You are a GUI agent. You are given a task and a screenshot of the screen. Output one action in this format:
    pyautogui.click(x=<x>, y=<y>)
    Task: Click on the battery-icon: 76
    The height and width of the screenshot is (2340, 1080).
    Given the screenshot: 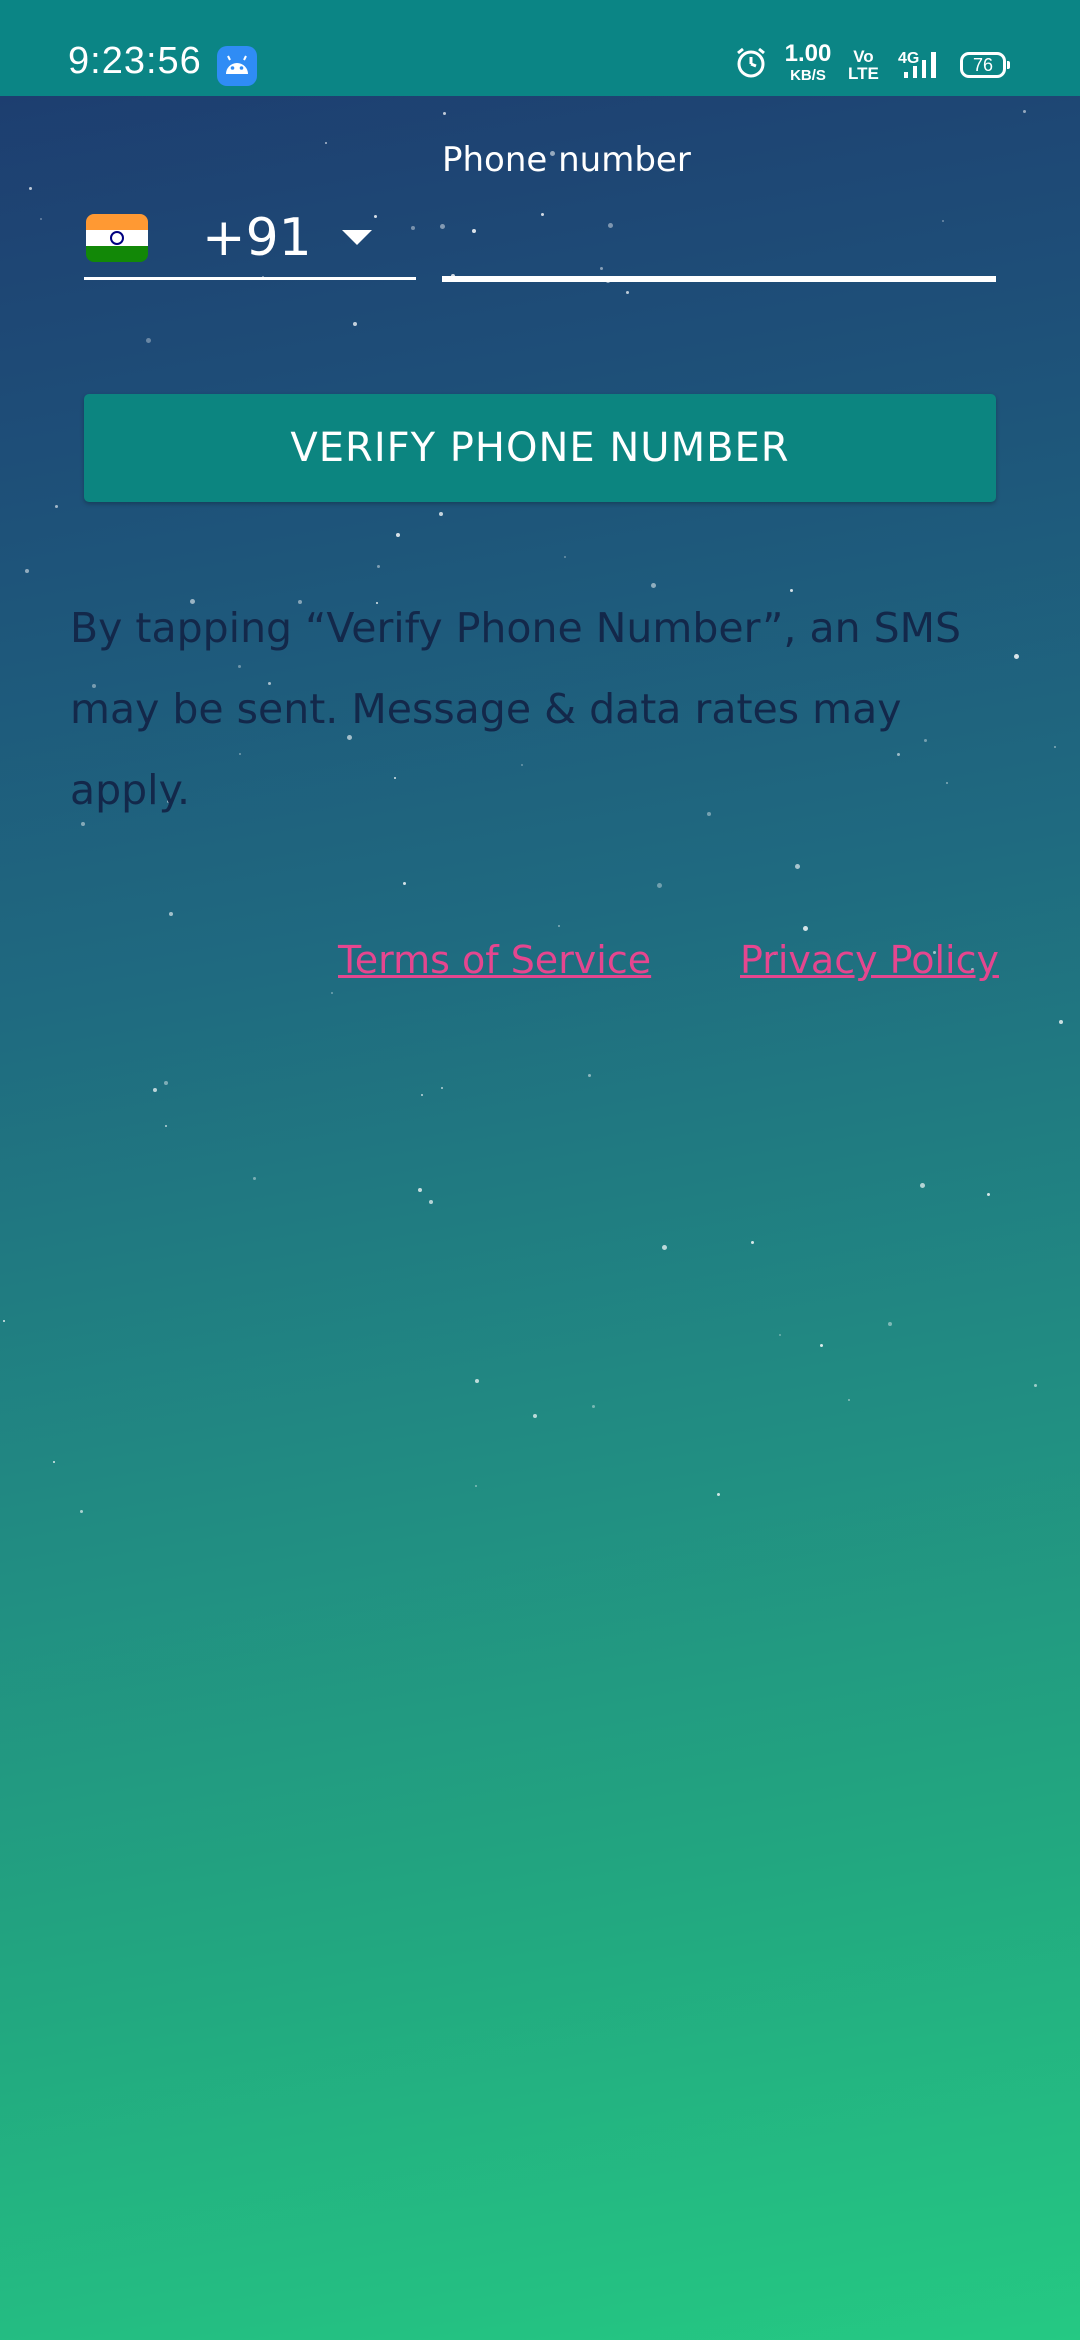 What is the action you would take?
    pyautogui.click(x=985, y=65)
    